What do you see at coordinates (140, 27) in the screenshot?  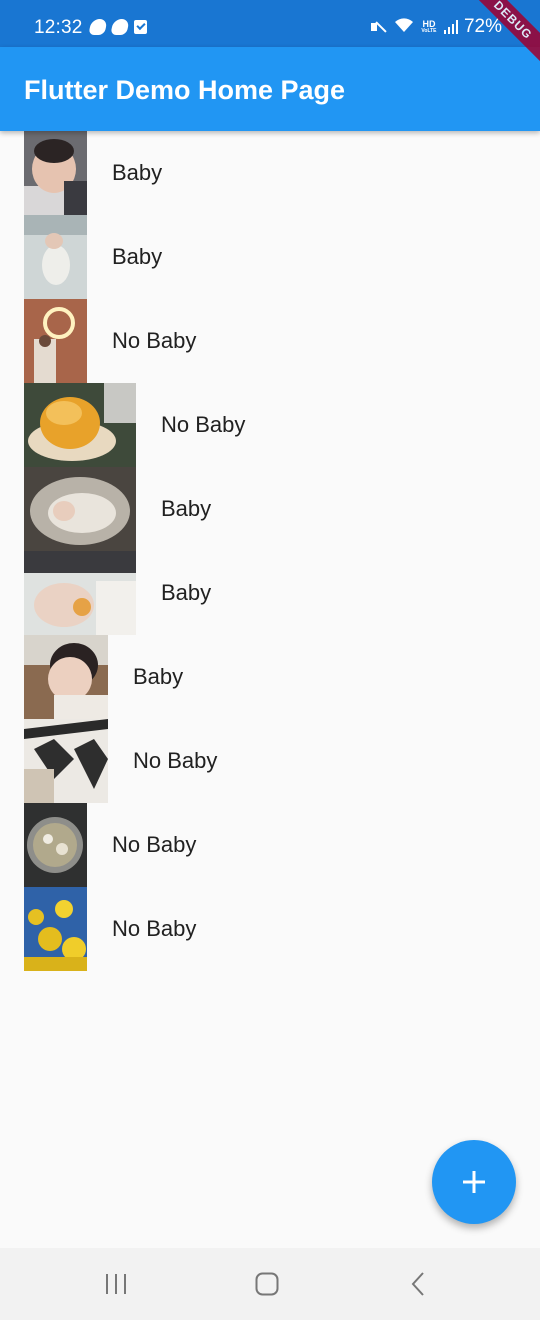 I see `task-check-icon` at bounding box center [140, 27].